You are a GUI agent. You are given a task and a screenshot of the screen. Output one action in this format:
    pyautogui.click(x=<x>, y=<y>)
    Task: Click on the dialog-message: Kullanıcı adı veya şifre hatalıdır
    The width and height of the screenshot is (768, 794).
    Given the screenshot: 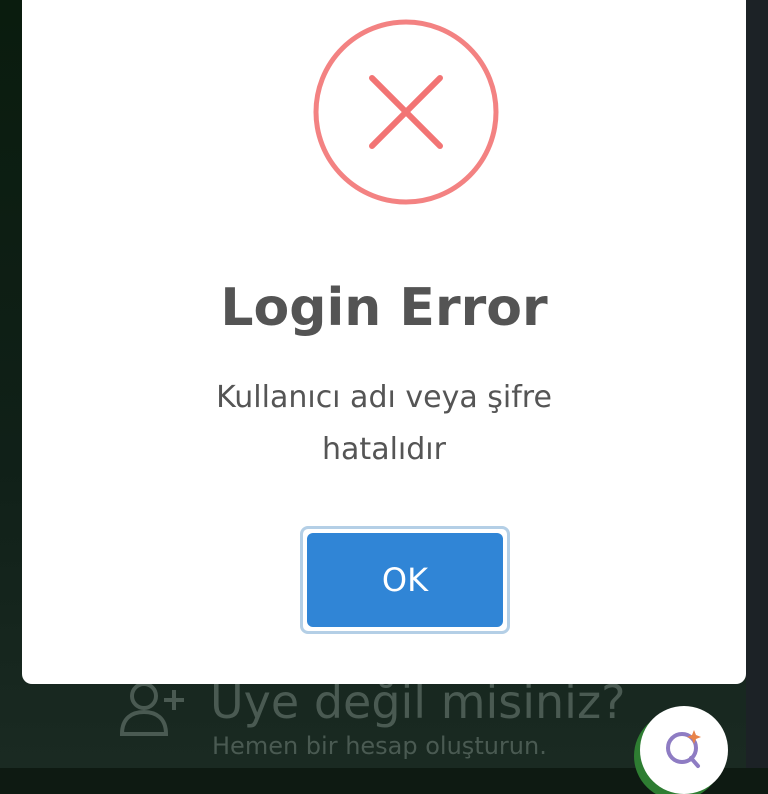 What is the action you would take?
    pyautogui.click(x=384, y=423)
    